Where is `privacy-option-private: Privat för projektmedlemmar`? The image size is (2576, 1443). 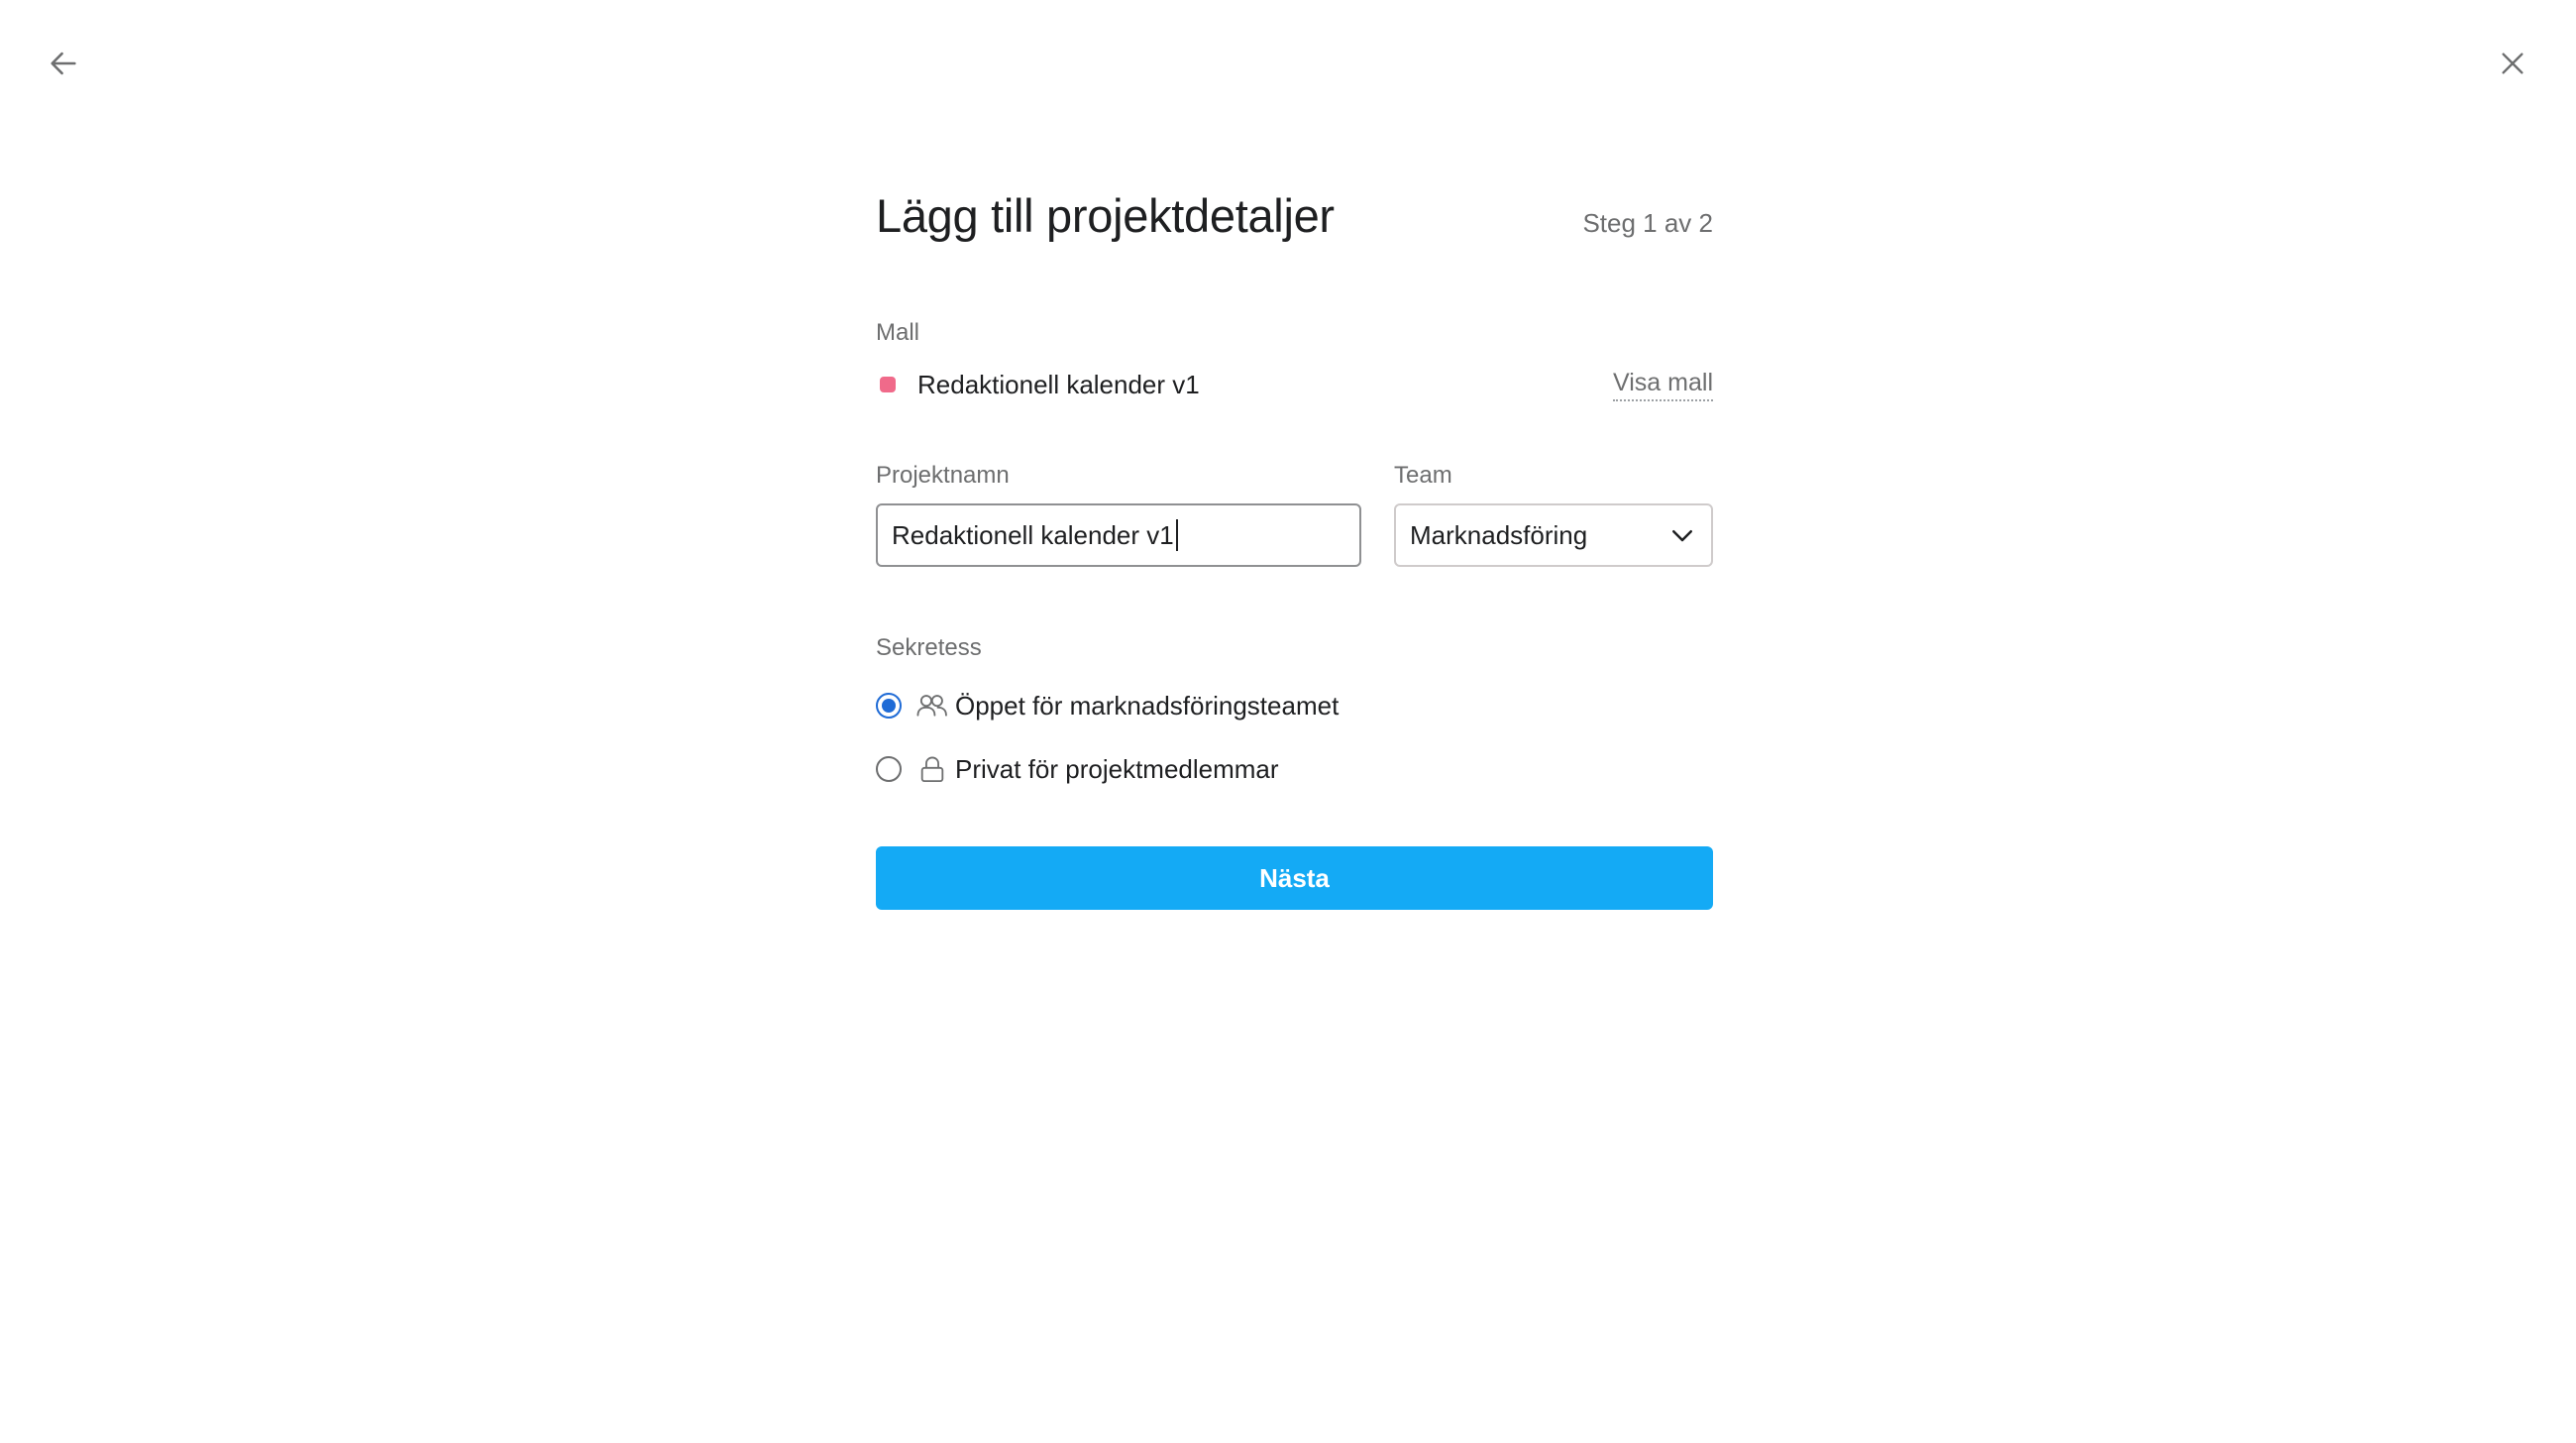 privacy-option-private: Privat för projektmedlemmar is located at coordinates (1294, 769).